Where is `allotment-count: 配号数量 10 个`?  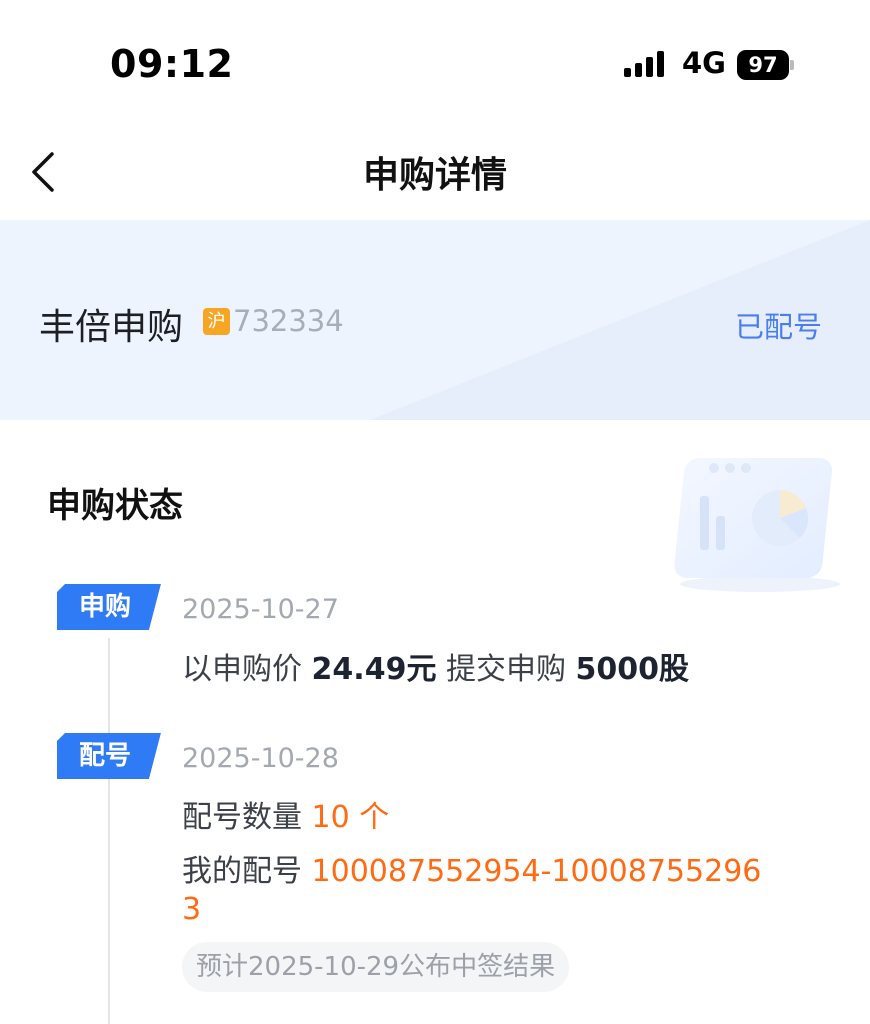 allotment-count: 配号数量 10 个 is located at coordinates (285, 814).